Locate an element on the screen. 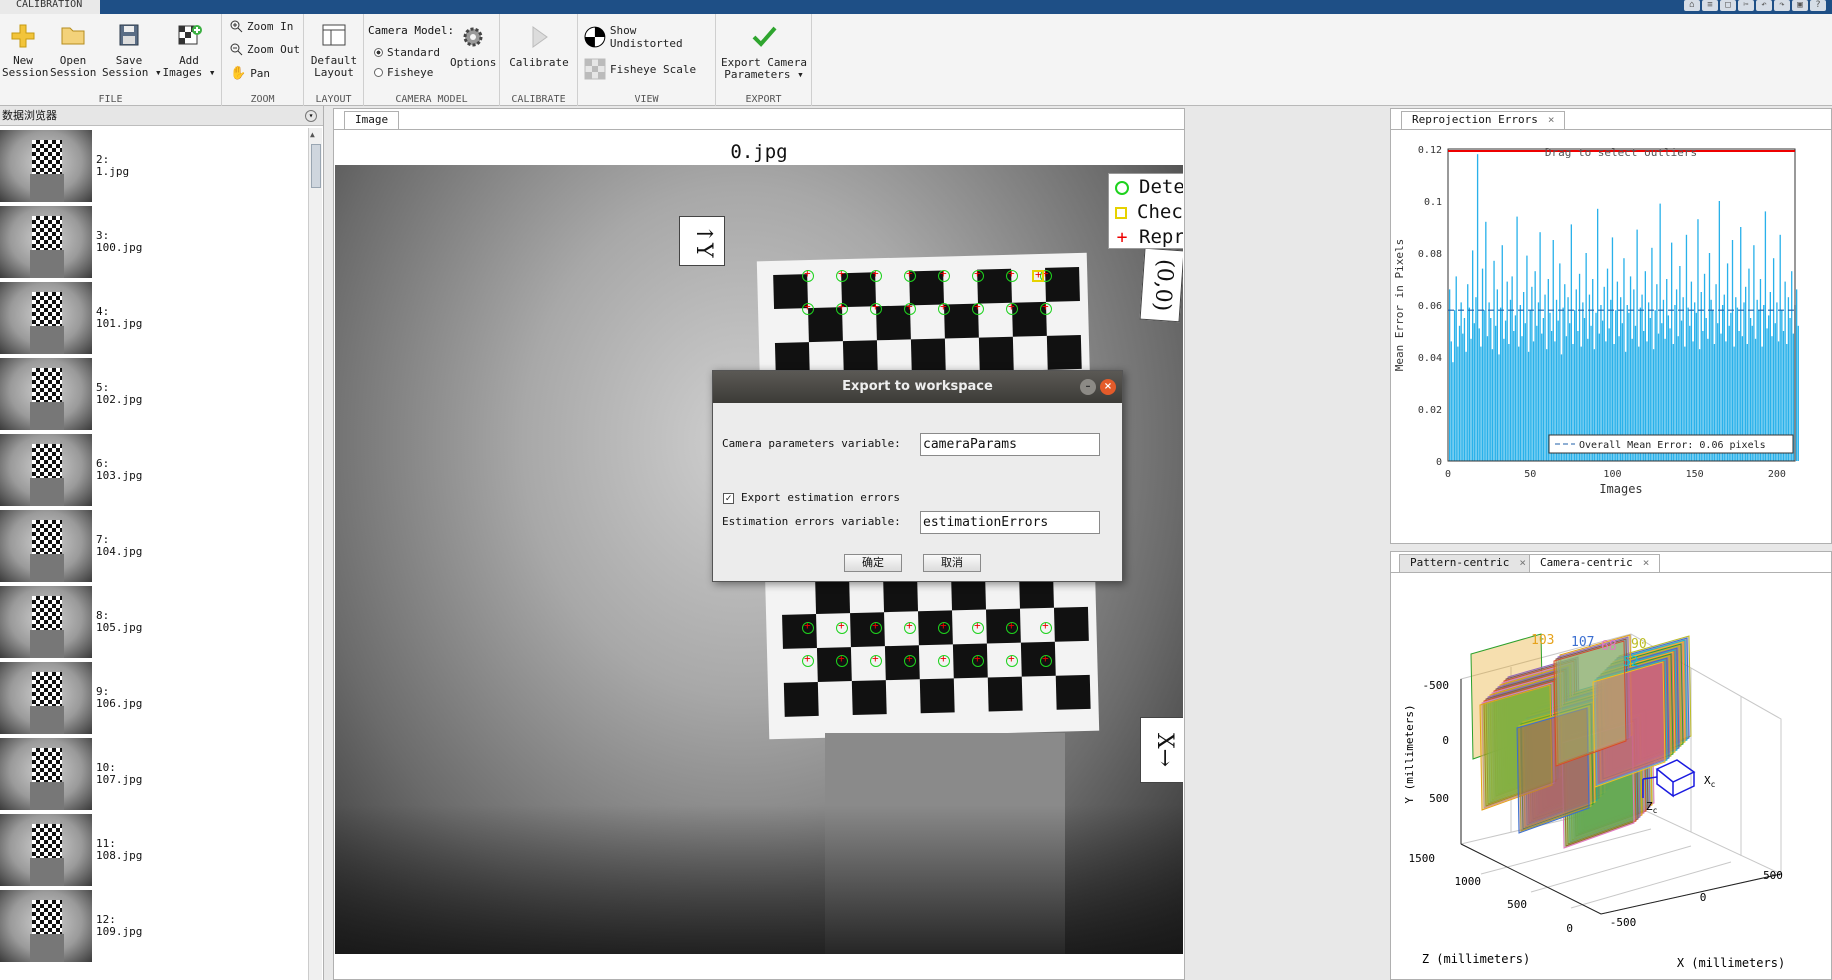  fisheye-scale-button: Fisheye Scale is located at coordinates (640, 69).